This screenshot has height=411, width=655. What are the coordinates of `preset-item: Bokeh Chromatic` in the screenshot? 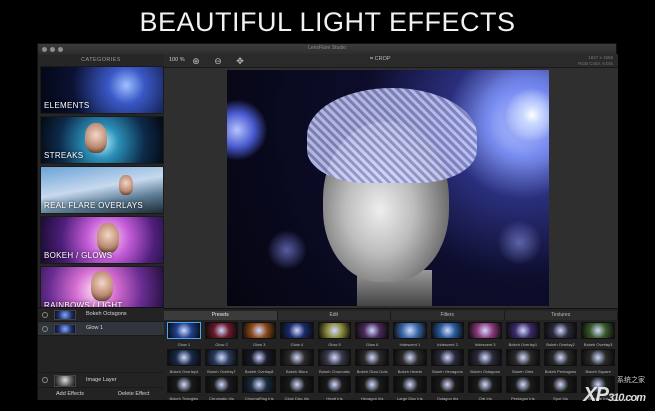 It's located at (335, 361).